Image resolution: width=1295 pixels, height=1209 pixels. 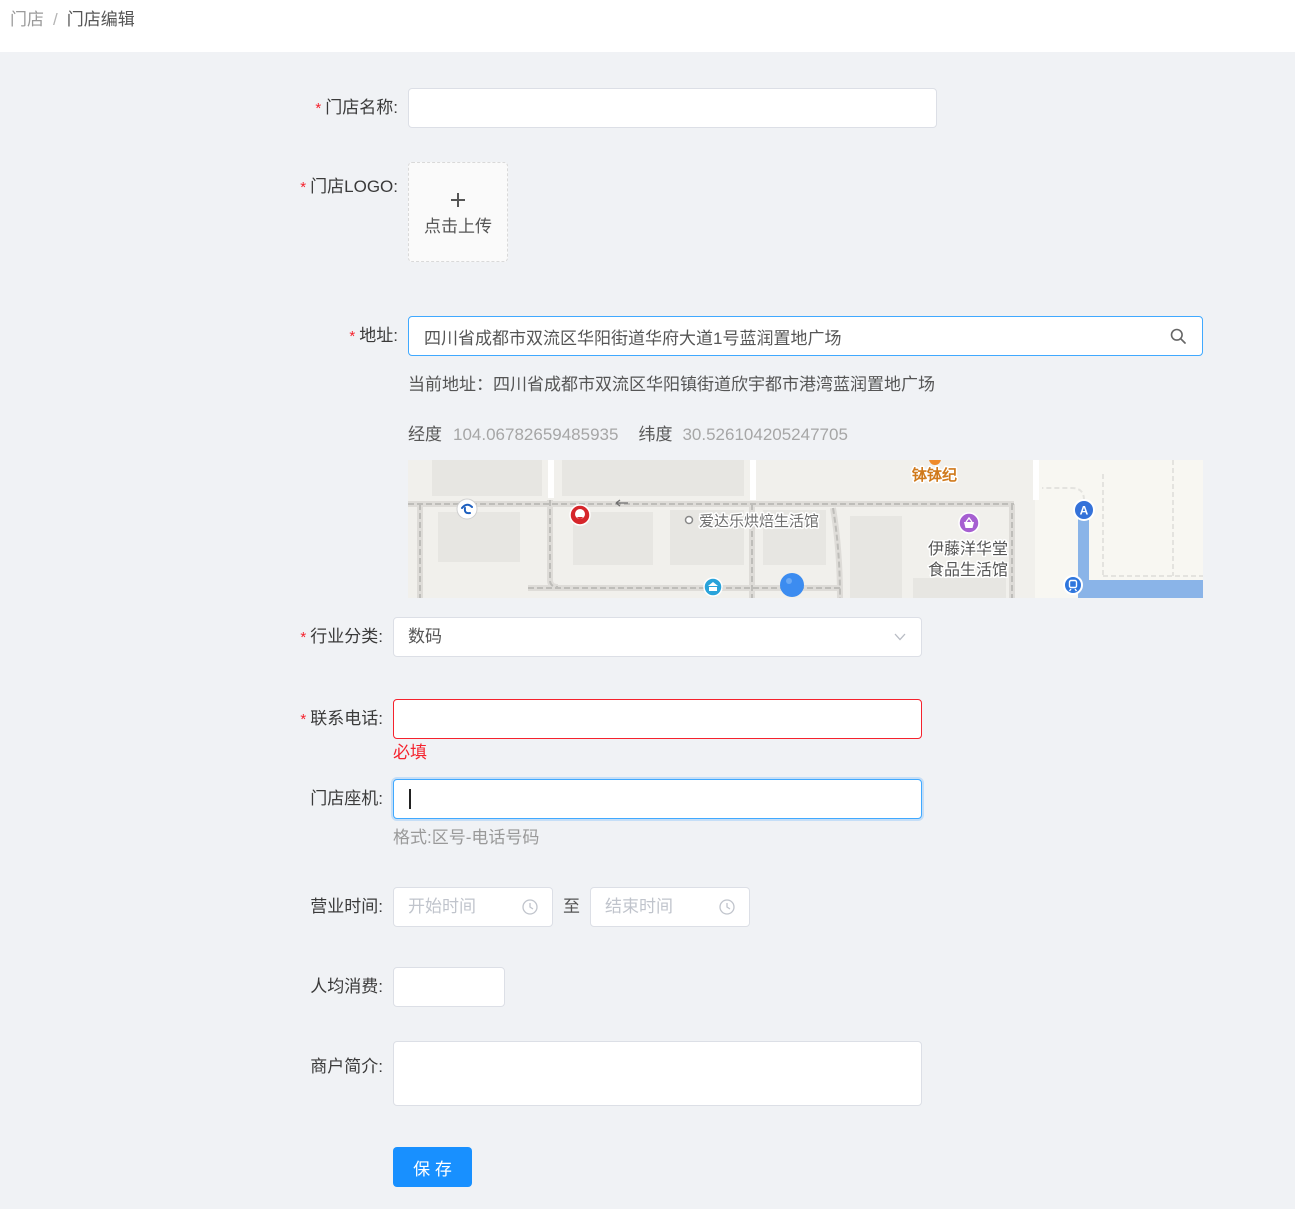 I want to click on plus-icon, so click(x=458, y=200).